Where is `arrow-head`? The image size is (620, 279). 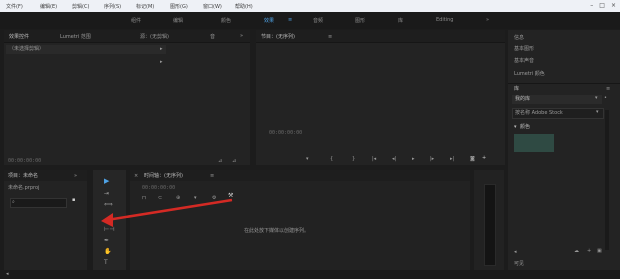 arrow-head is located at coordinates (107, 220).